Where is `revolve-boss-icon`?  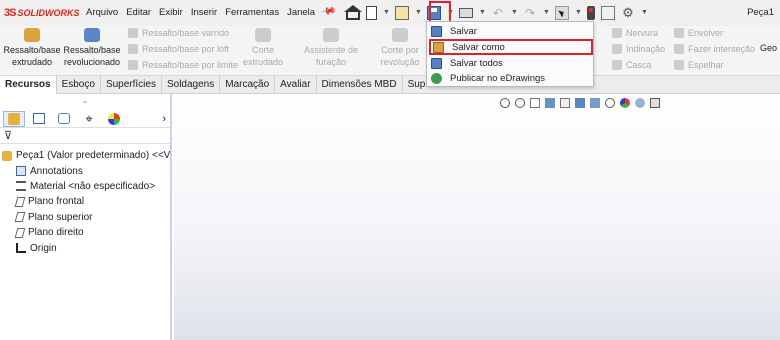 revolve-boss-icon is located at coordinates (92, 35).